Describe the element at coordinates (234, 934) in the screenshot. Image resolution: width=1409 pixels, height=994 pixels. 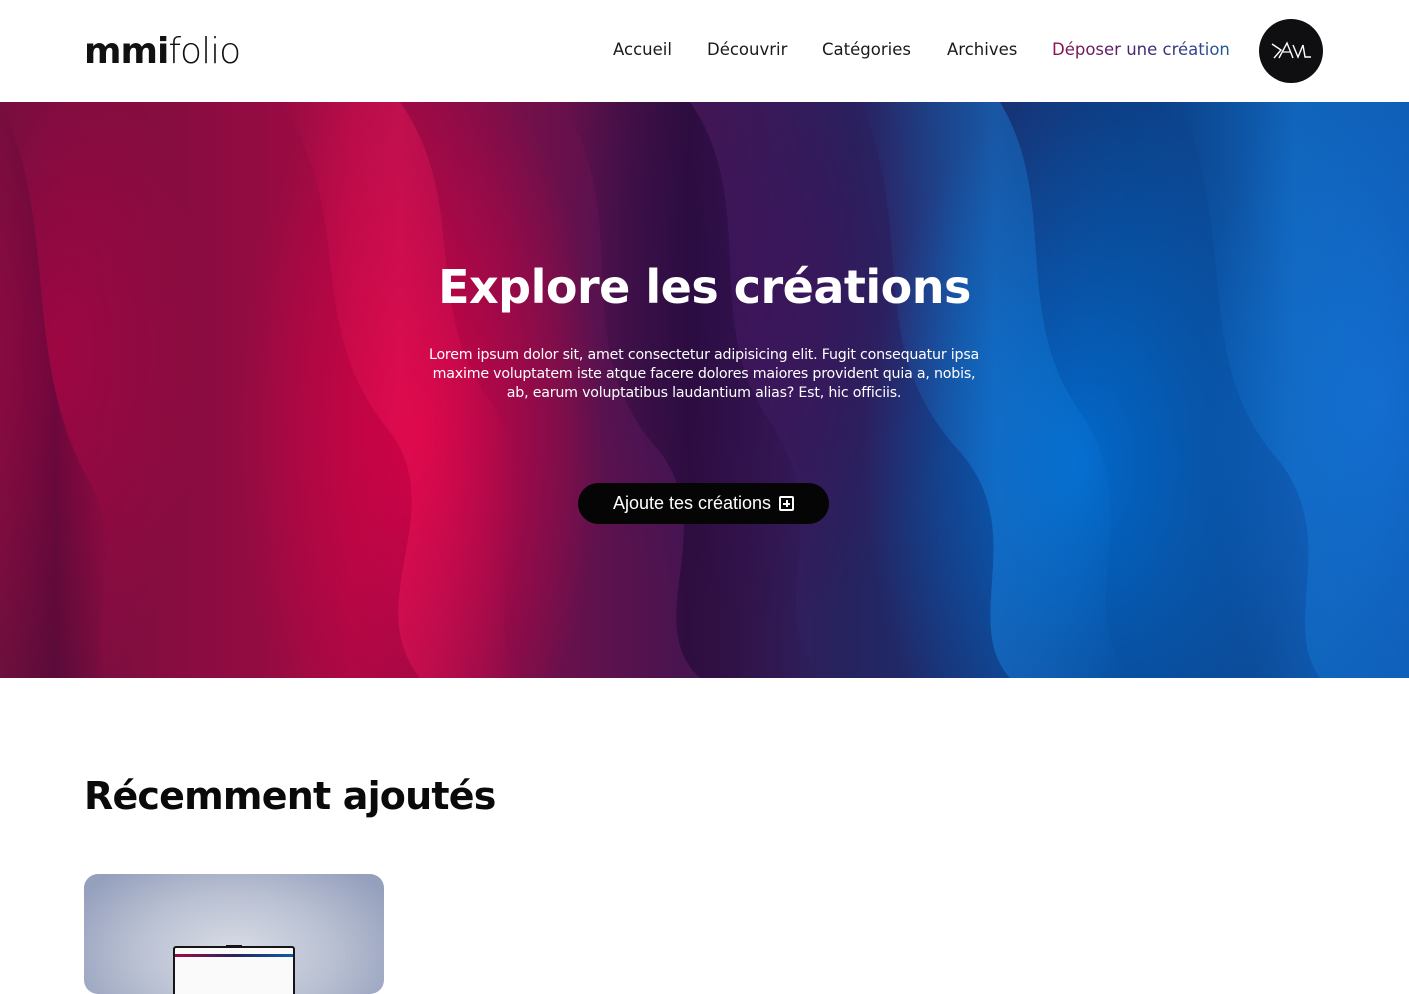
I see `creation-card` at that location.